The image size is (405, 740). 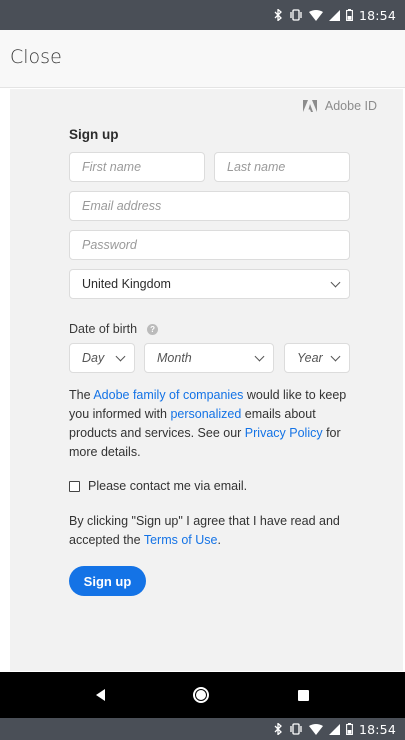 I want to click on country-value: United Kingdom, so click(x=126, y=284).